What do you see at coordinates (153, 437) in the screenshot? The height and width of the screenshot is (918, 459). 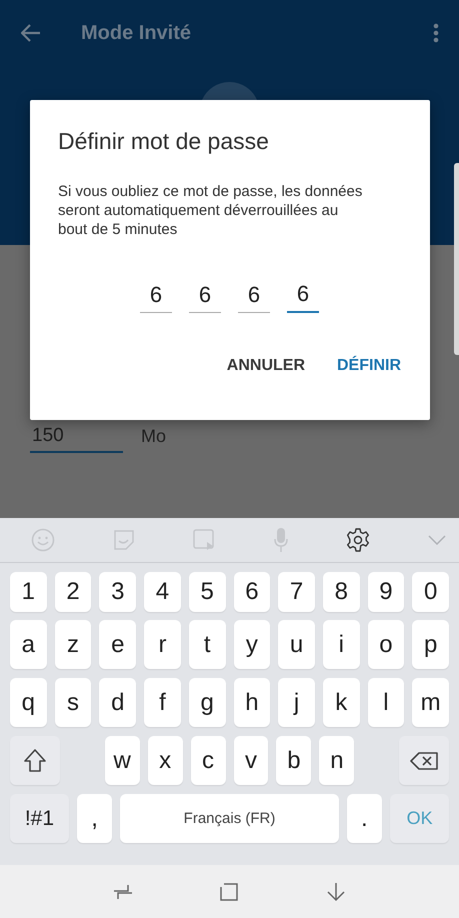 I see `unit-label: Mo` at bounding box center [153, 437].